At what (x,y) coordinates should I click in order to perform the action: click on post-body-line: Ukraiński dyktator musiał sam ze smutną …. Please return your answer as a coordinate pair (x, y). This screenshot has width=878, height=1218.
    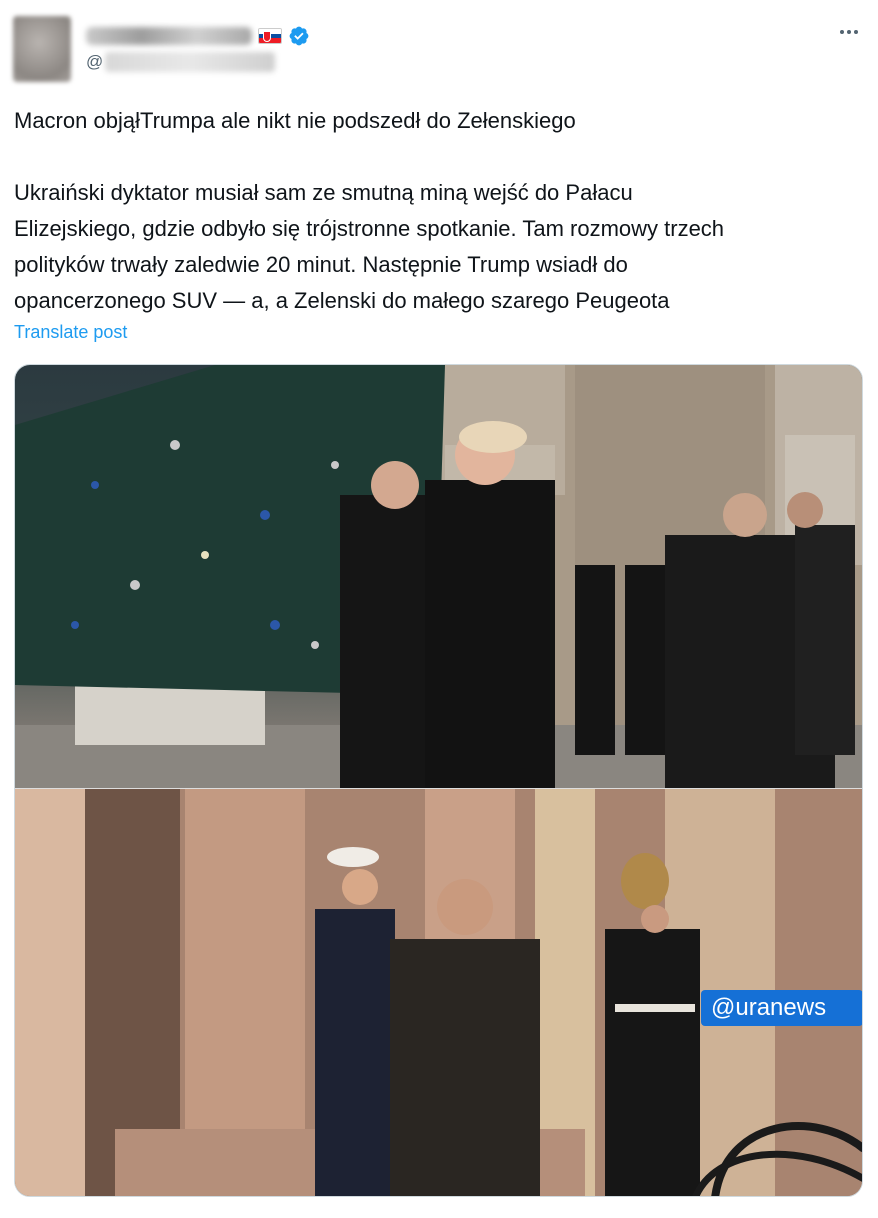
    Looking at the image, I should click on (323, 192).